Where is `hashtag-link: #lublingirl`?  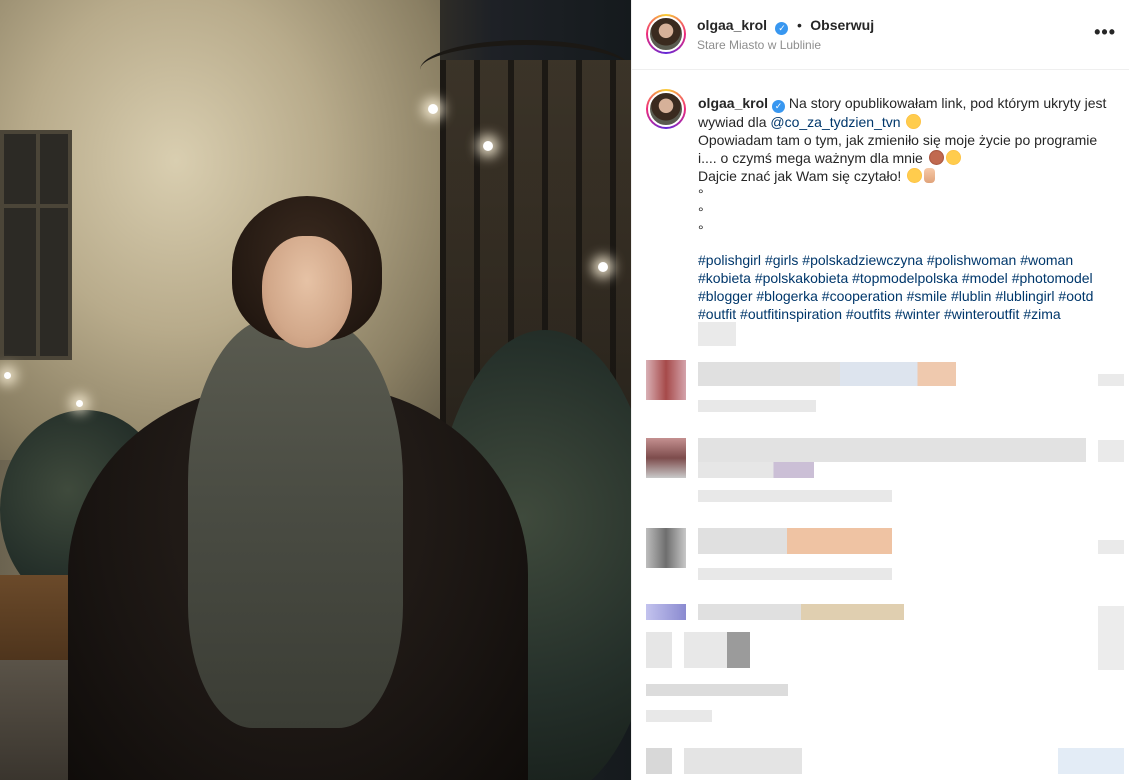 hashtag-link: #lublingirl is located at coordinates (1024, 296).